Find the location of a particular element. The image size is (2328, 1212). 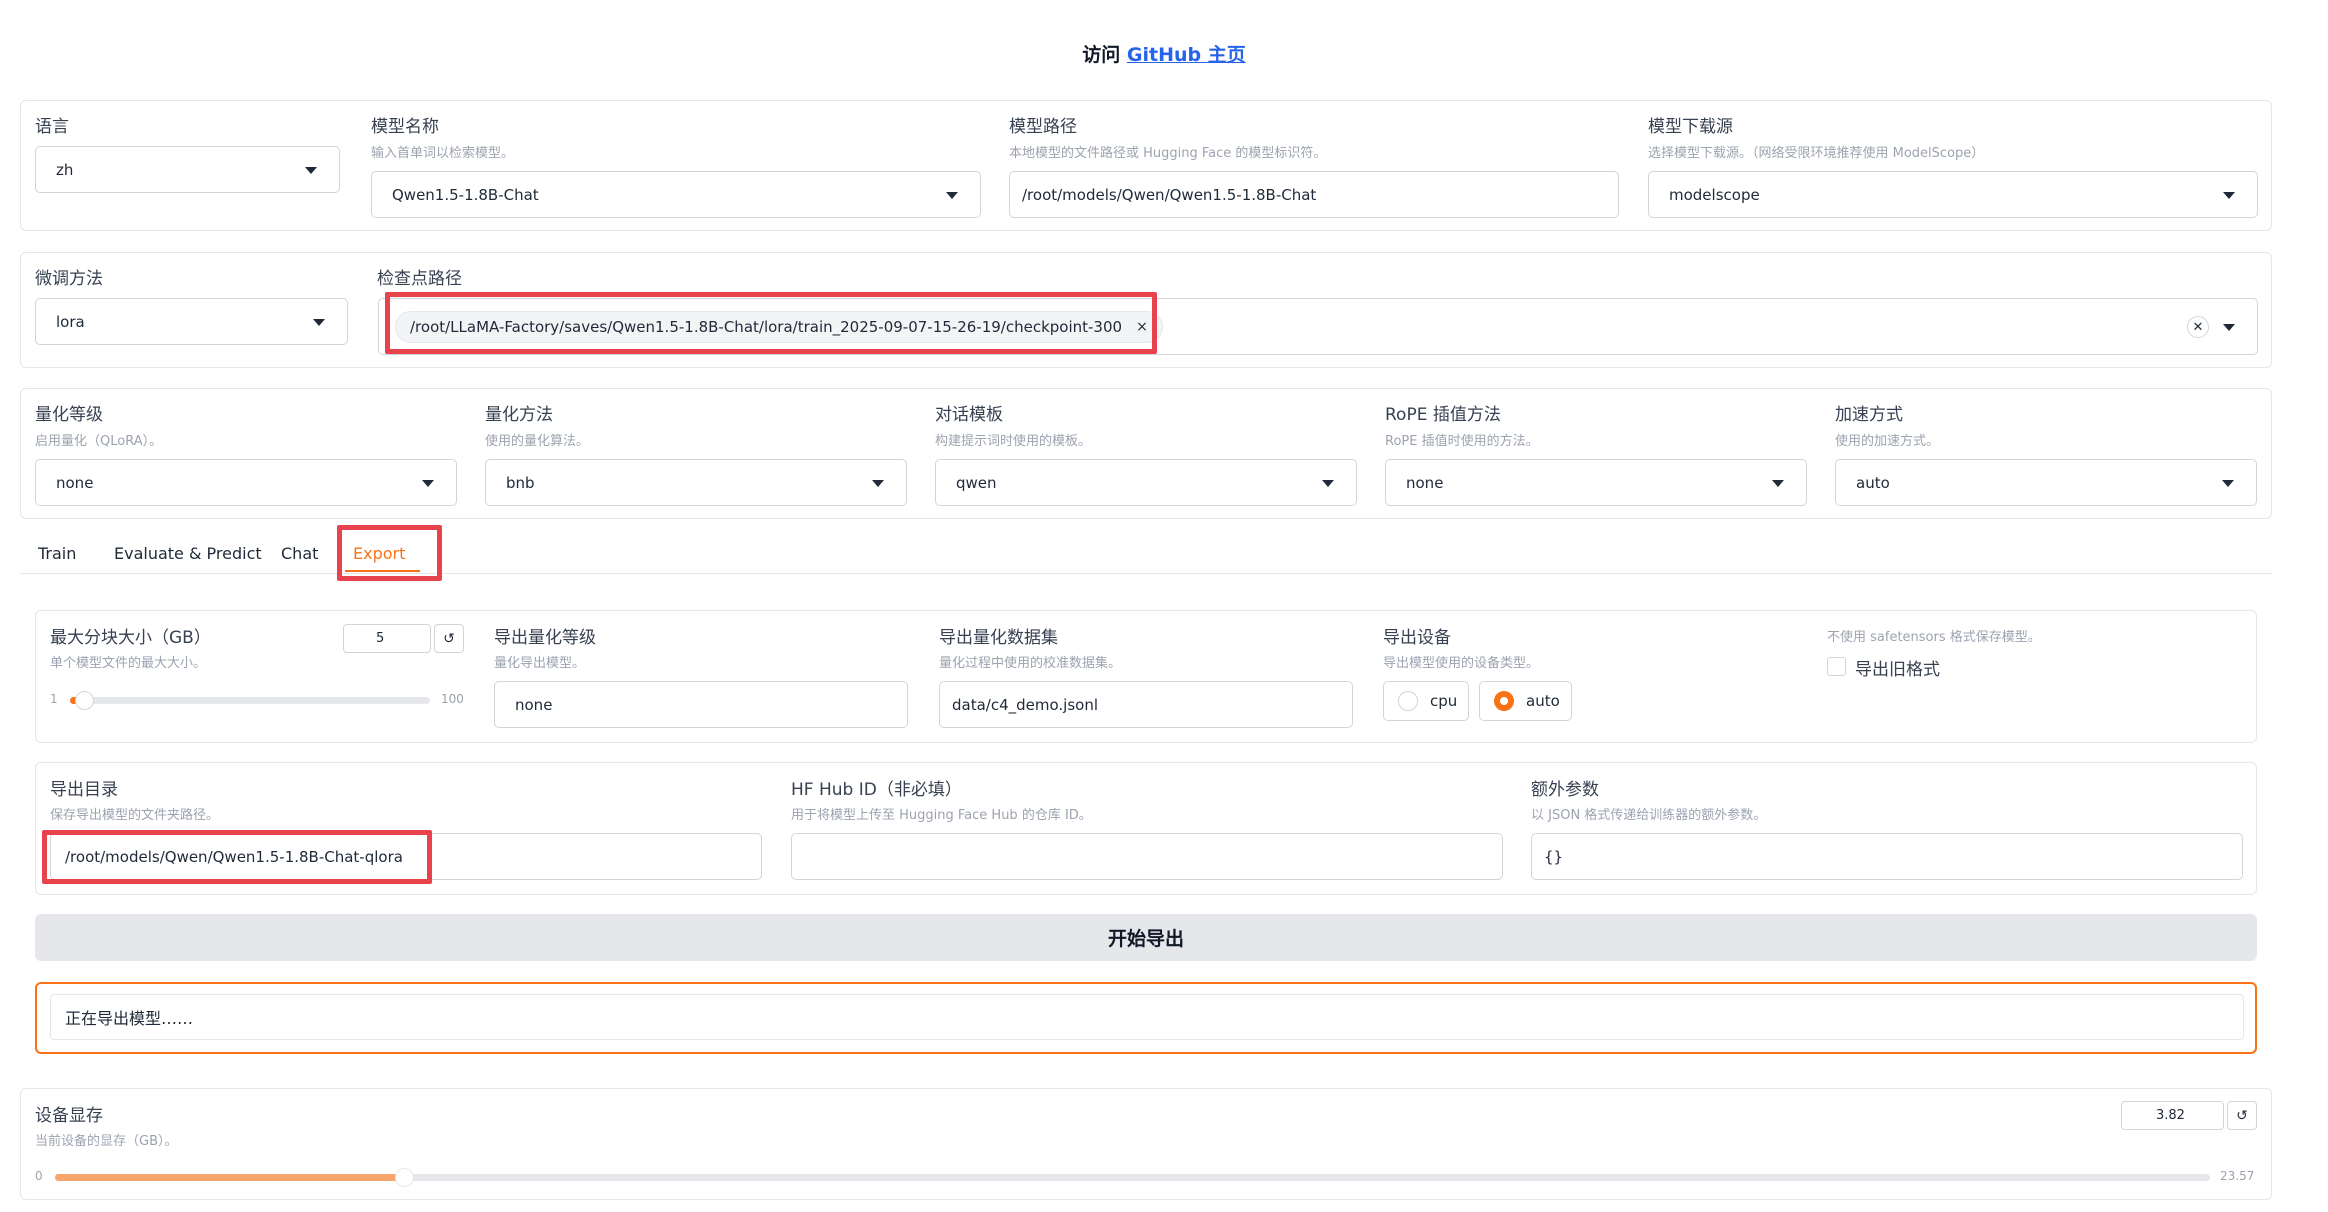

extra-args-label: 额外参数 is located at coordinates (1565, 790).